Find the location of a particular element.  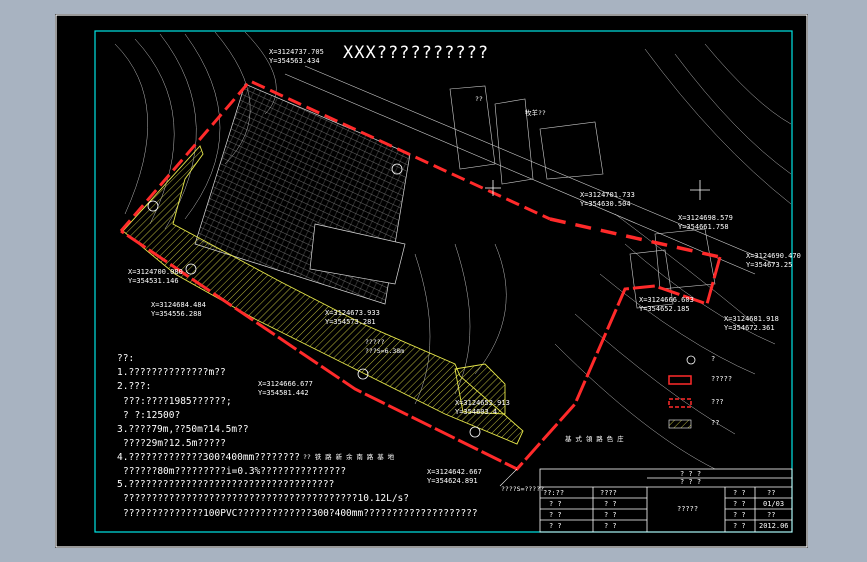

legend-label: ? is located at coordinates (713, 359).